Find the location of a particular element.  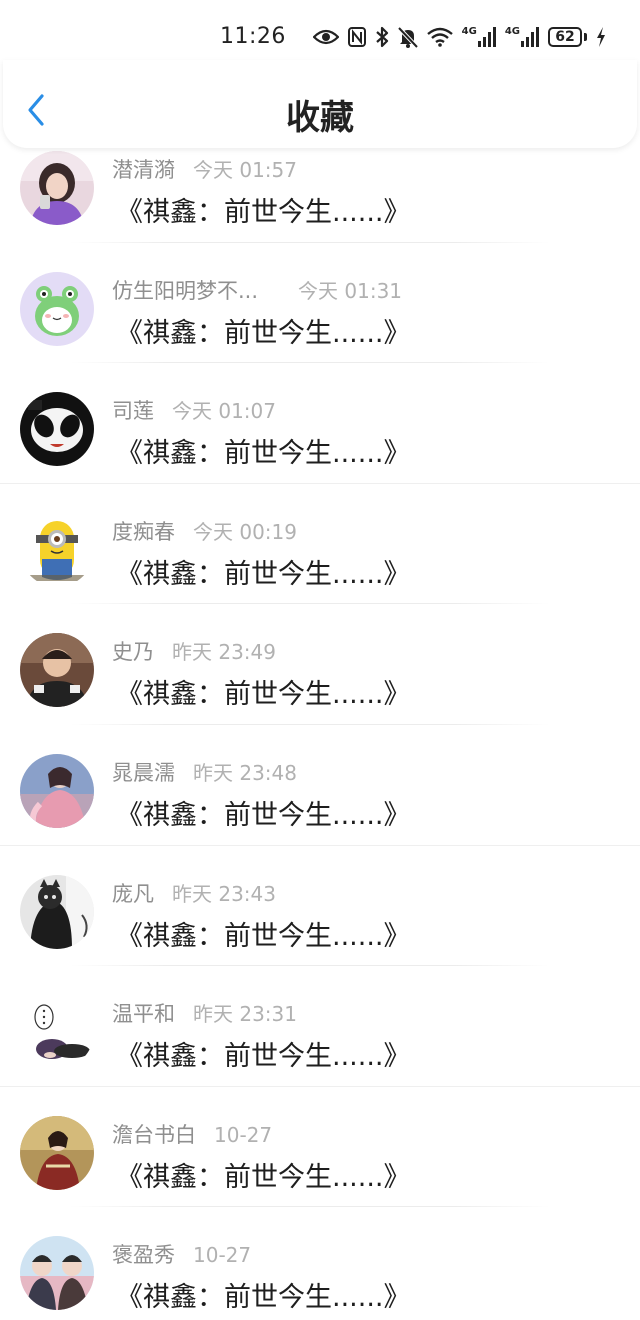

list-item: 仿生阳明梦不... 今天 01:31 《祺鑫：前世今生......》 is located at coordinates (320, 303).